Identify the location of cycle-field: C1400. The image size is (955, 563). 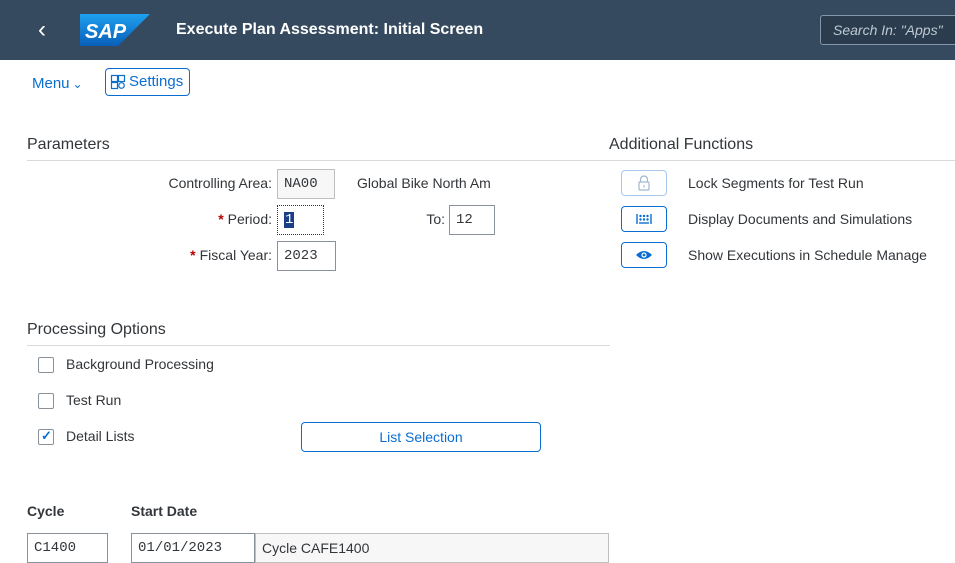
(67, 548).